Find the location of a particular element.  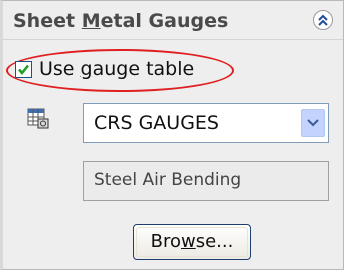

bend-type-value: Steel Air Bending is located at coordinates (168, 180).